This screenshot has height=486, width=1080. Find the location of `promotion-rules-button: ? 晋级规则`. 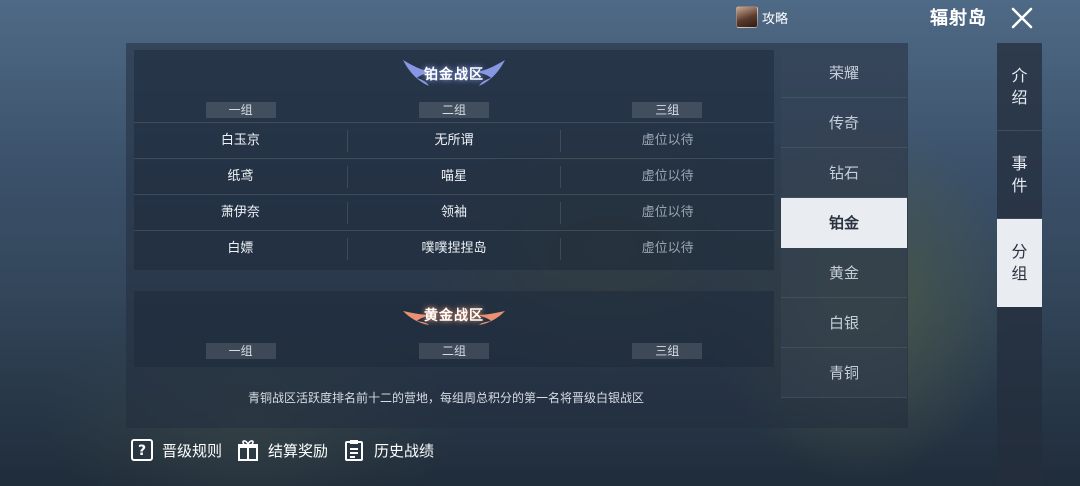

promotion-rules-button: ? 晋级规则 is located at coordinates (176, 450).